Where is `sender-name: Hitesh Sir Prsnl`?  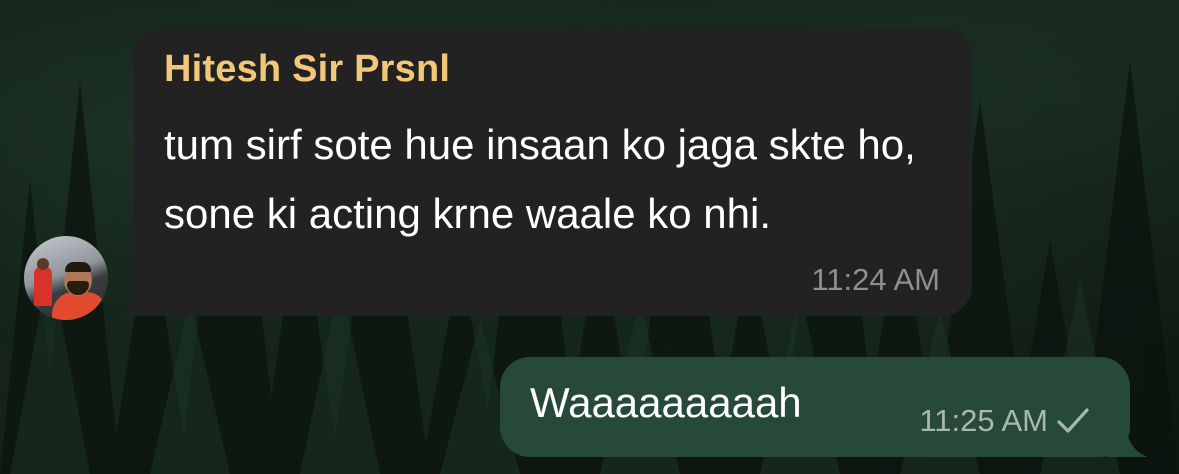
sender-name: Hitesh Sir Prsnl is located at coordinates (307, 69).